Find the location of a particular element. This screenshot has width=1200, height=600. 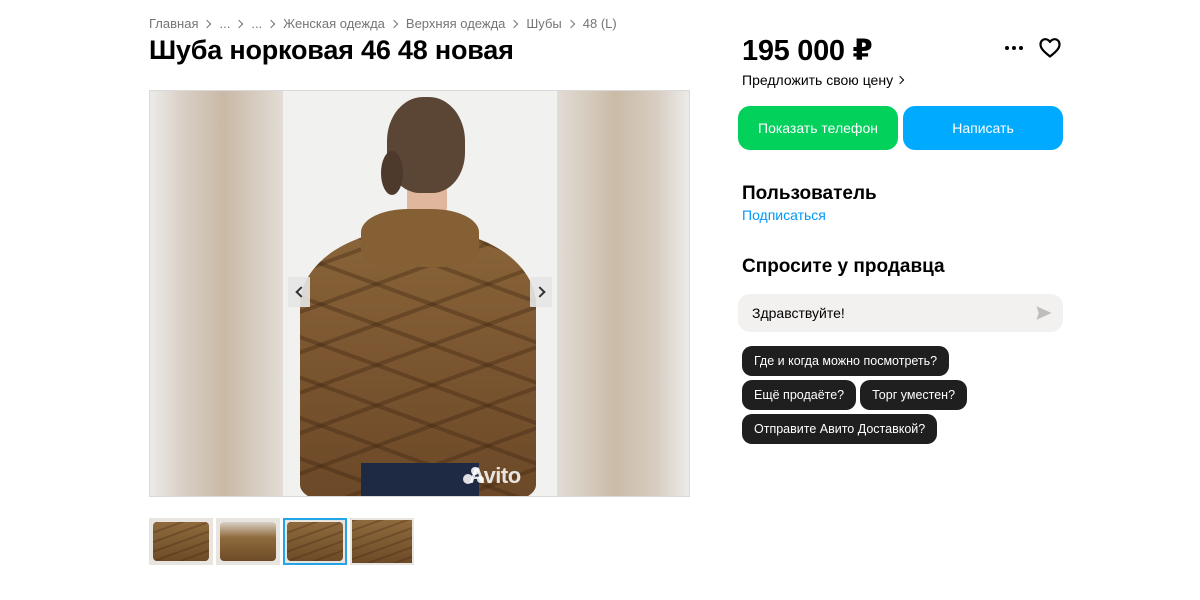

price: 195 000 ₽ is located at coordinates (807, 51).